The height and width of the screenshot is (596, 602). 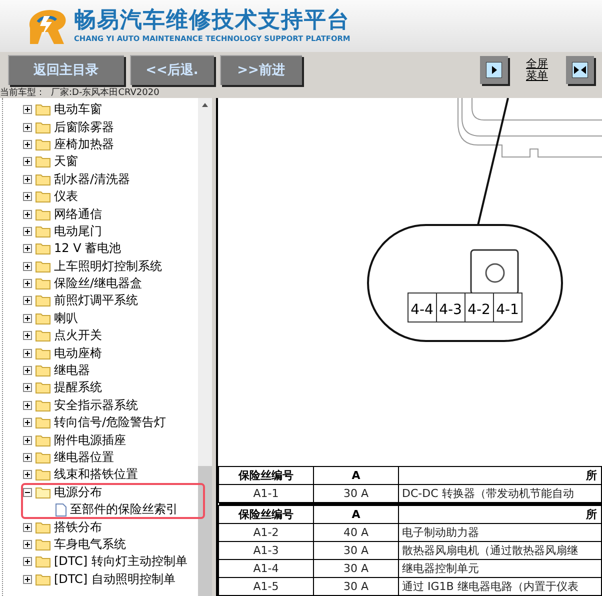 I want to click on show-menu-button, so click(x=494, y=70).